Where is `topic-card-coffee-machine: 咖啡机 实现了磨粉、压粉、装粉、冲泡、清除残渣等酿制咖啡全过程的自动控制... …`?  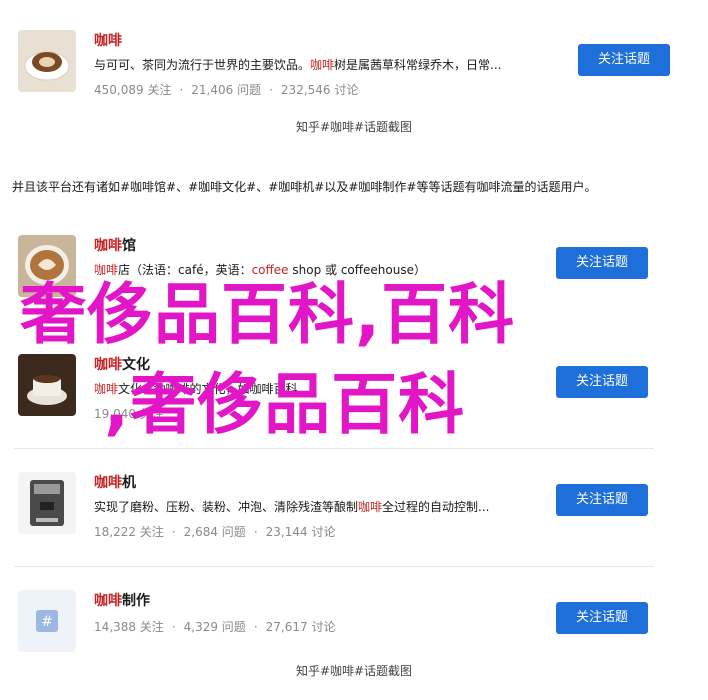
topic-card-coffee-machine: 咖啡机 实现了磨粉、压粉、装粉、冲泡、清除残渣等酿制咖啡全过程的自动控制... … is located at coordinates (334, 520).